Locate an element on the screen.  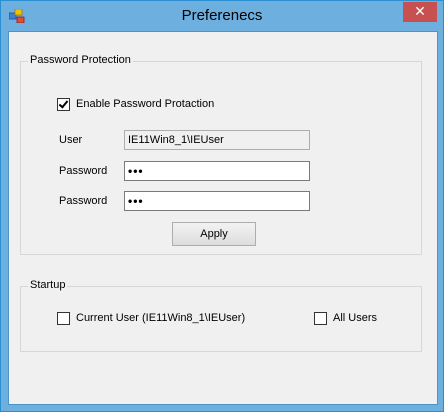
enable-password-protection-checkbox is located at coordinates (63, 104).